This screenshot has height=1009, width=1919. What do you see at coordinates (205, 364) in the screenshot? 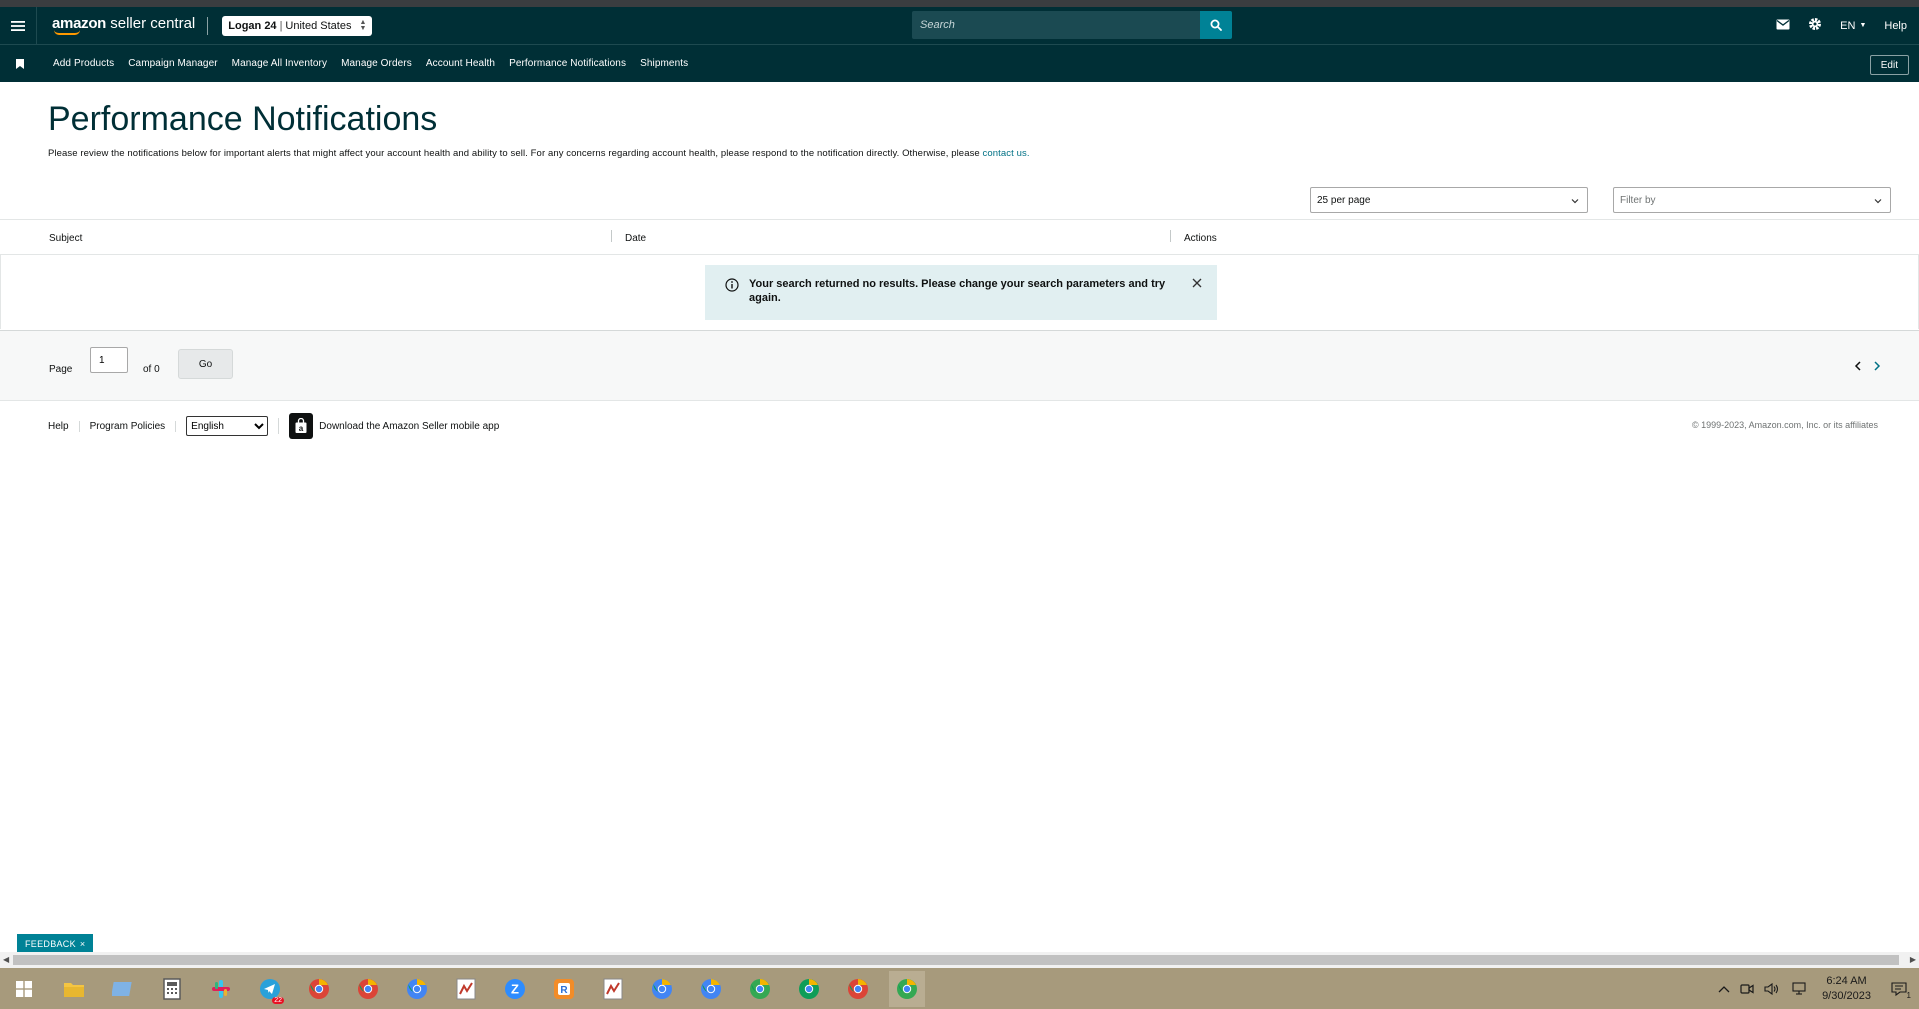
I see `go-button: Go` at bounding box center [205, 364].